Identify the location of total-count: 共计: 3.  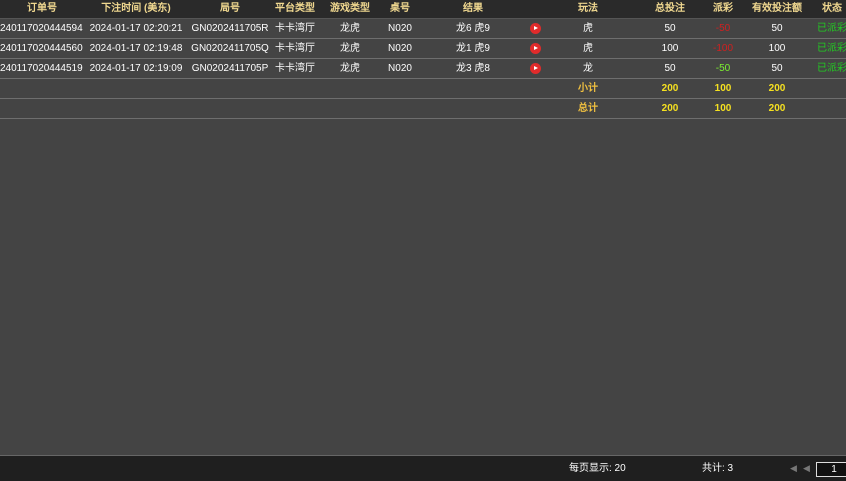
(718, 468).